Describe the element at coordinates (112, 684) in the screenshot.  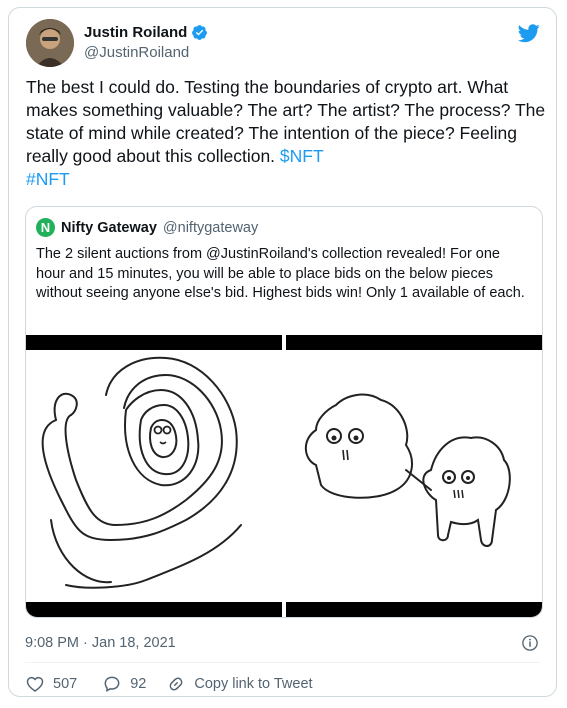
I see `reply-bubble-icon` at that location.